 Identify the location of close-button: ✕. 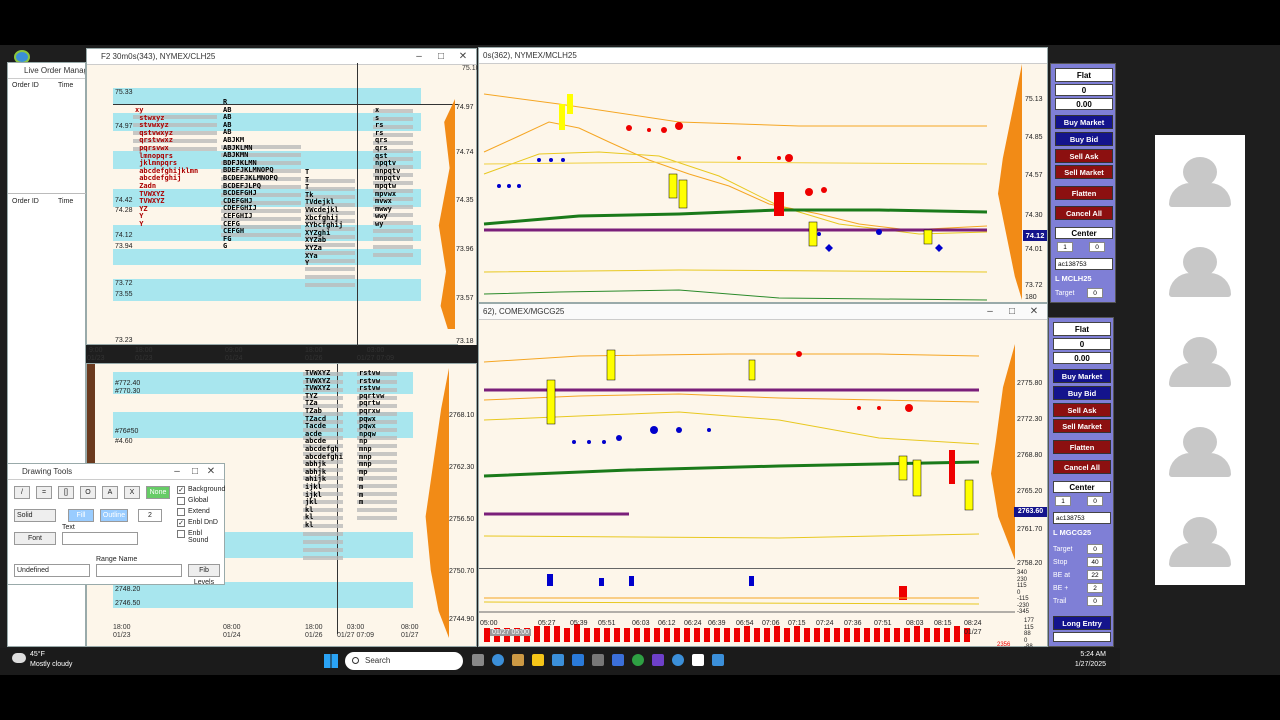
(463, 57).